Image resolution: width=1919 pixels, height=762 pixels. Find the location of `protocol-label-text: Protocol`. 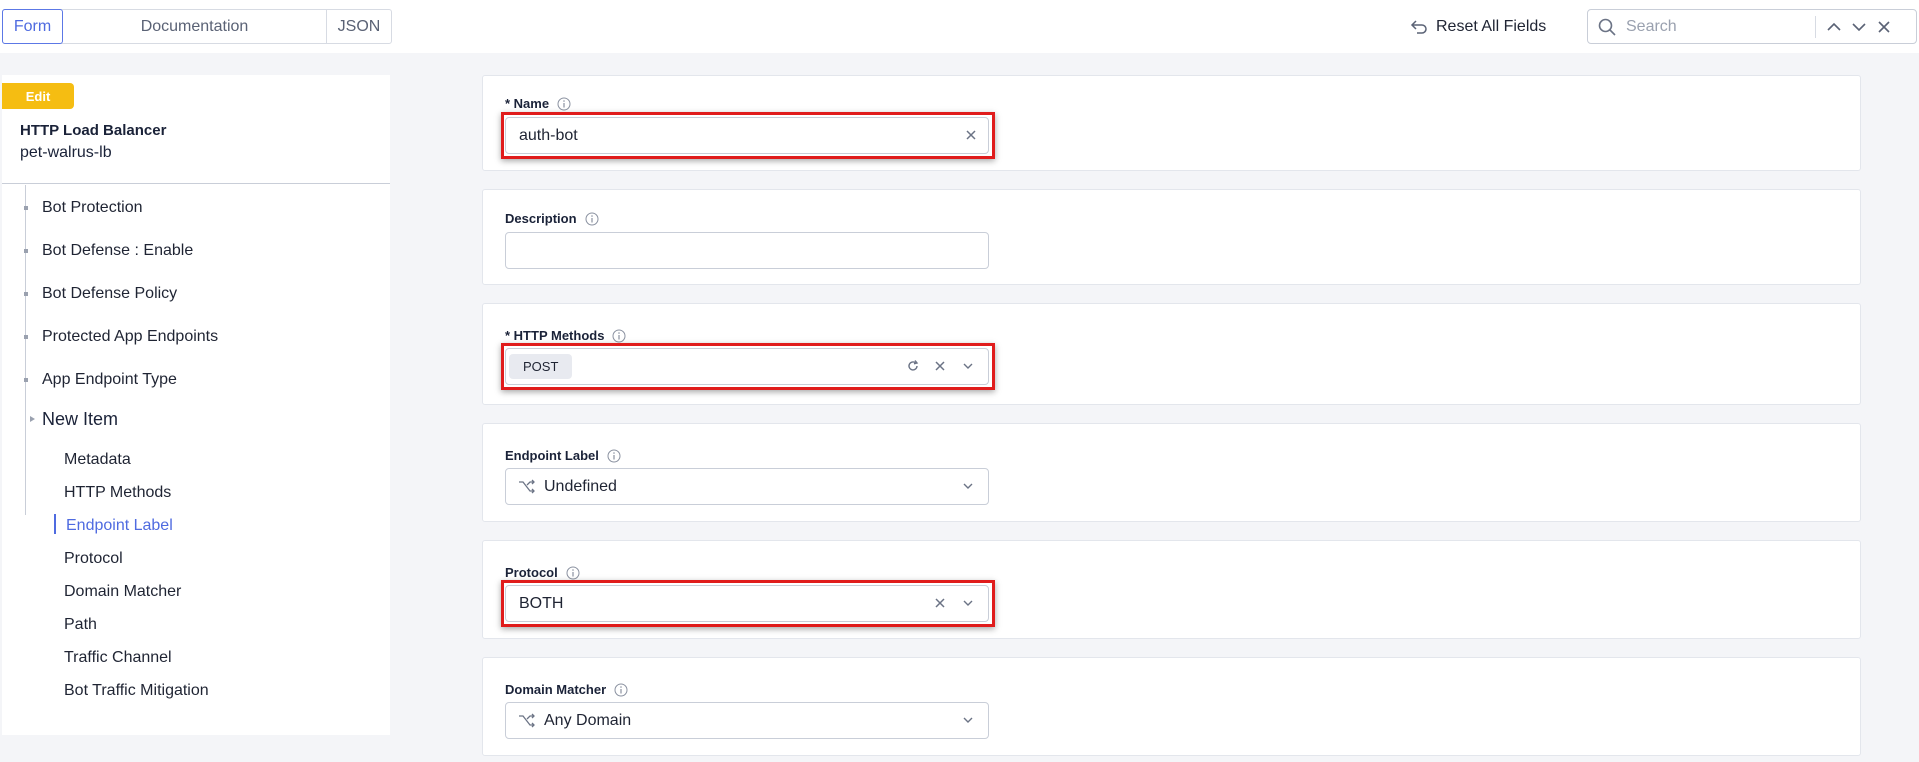

protocol-label-text: Protocol is located at coordinates (531, 572).